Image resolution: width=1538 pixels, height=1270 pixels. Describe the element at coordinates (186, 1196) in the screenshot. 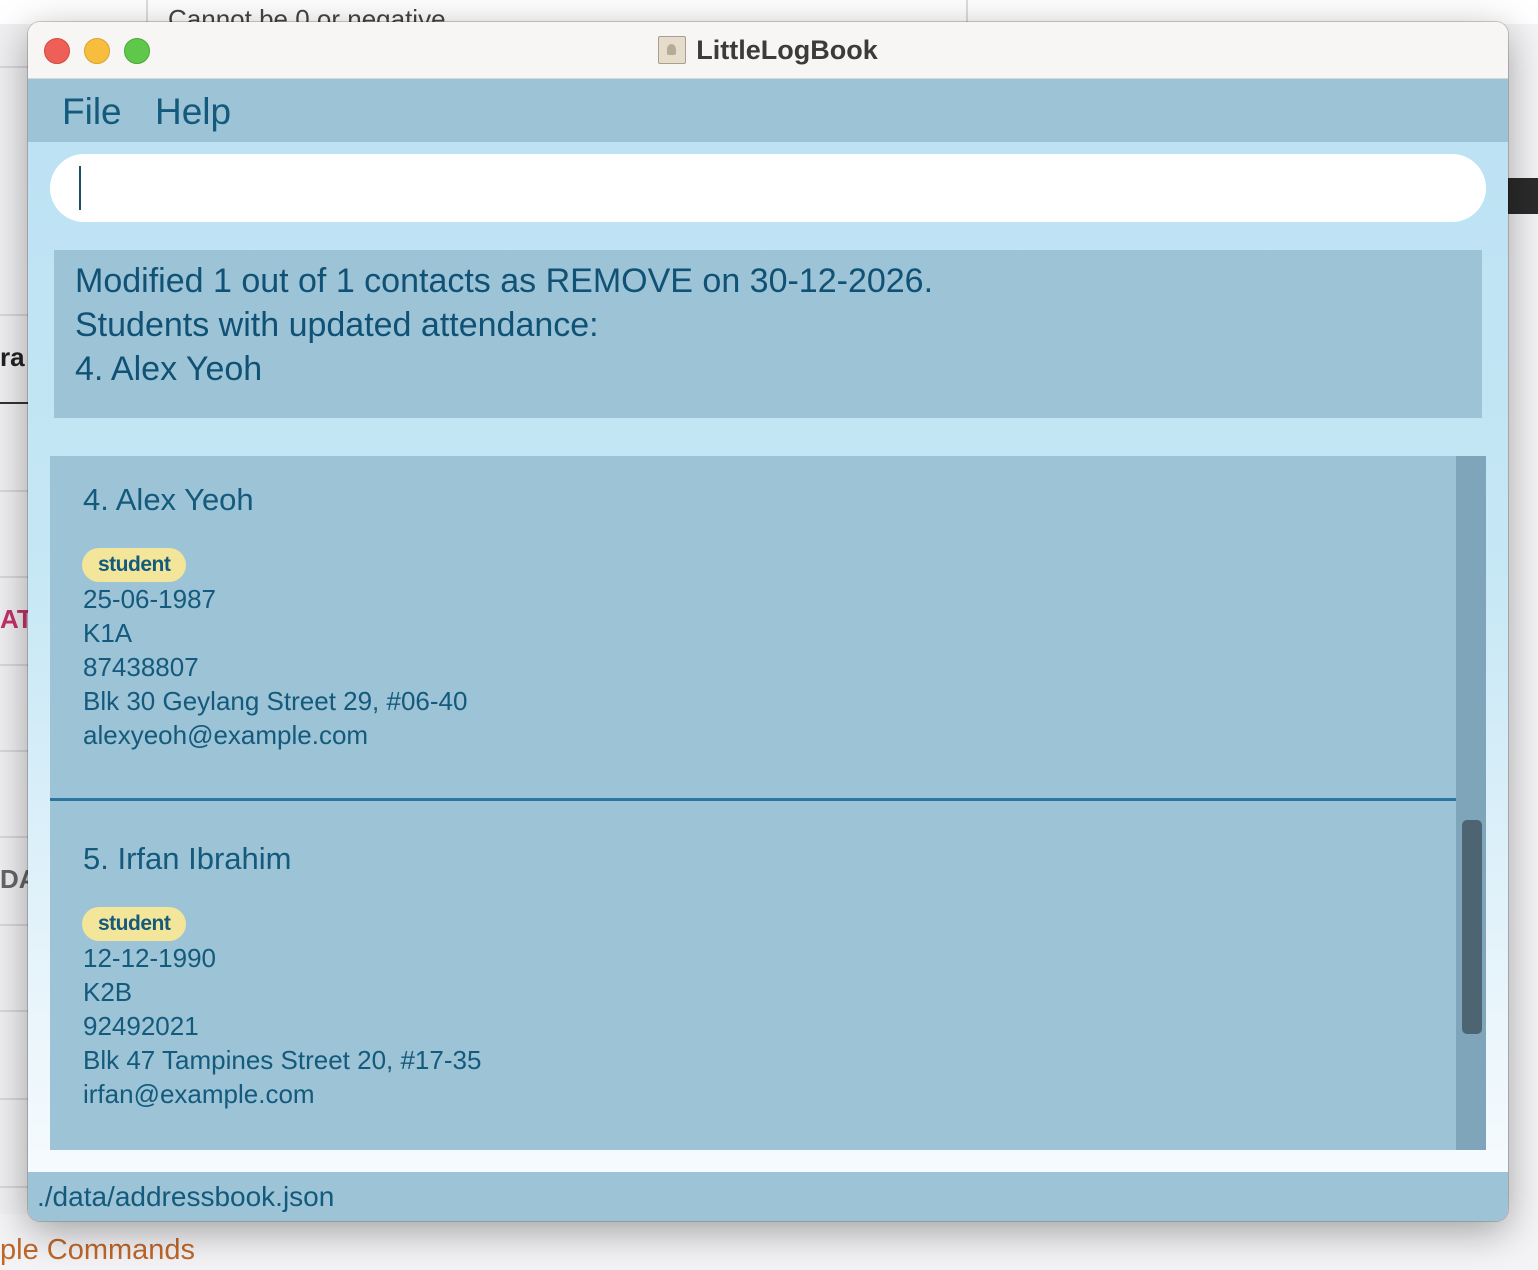

I see `save-file-path: ./data/addressbook.json` at that location.